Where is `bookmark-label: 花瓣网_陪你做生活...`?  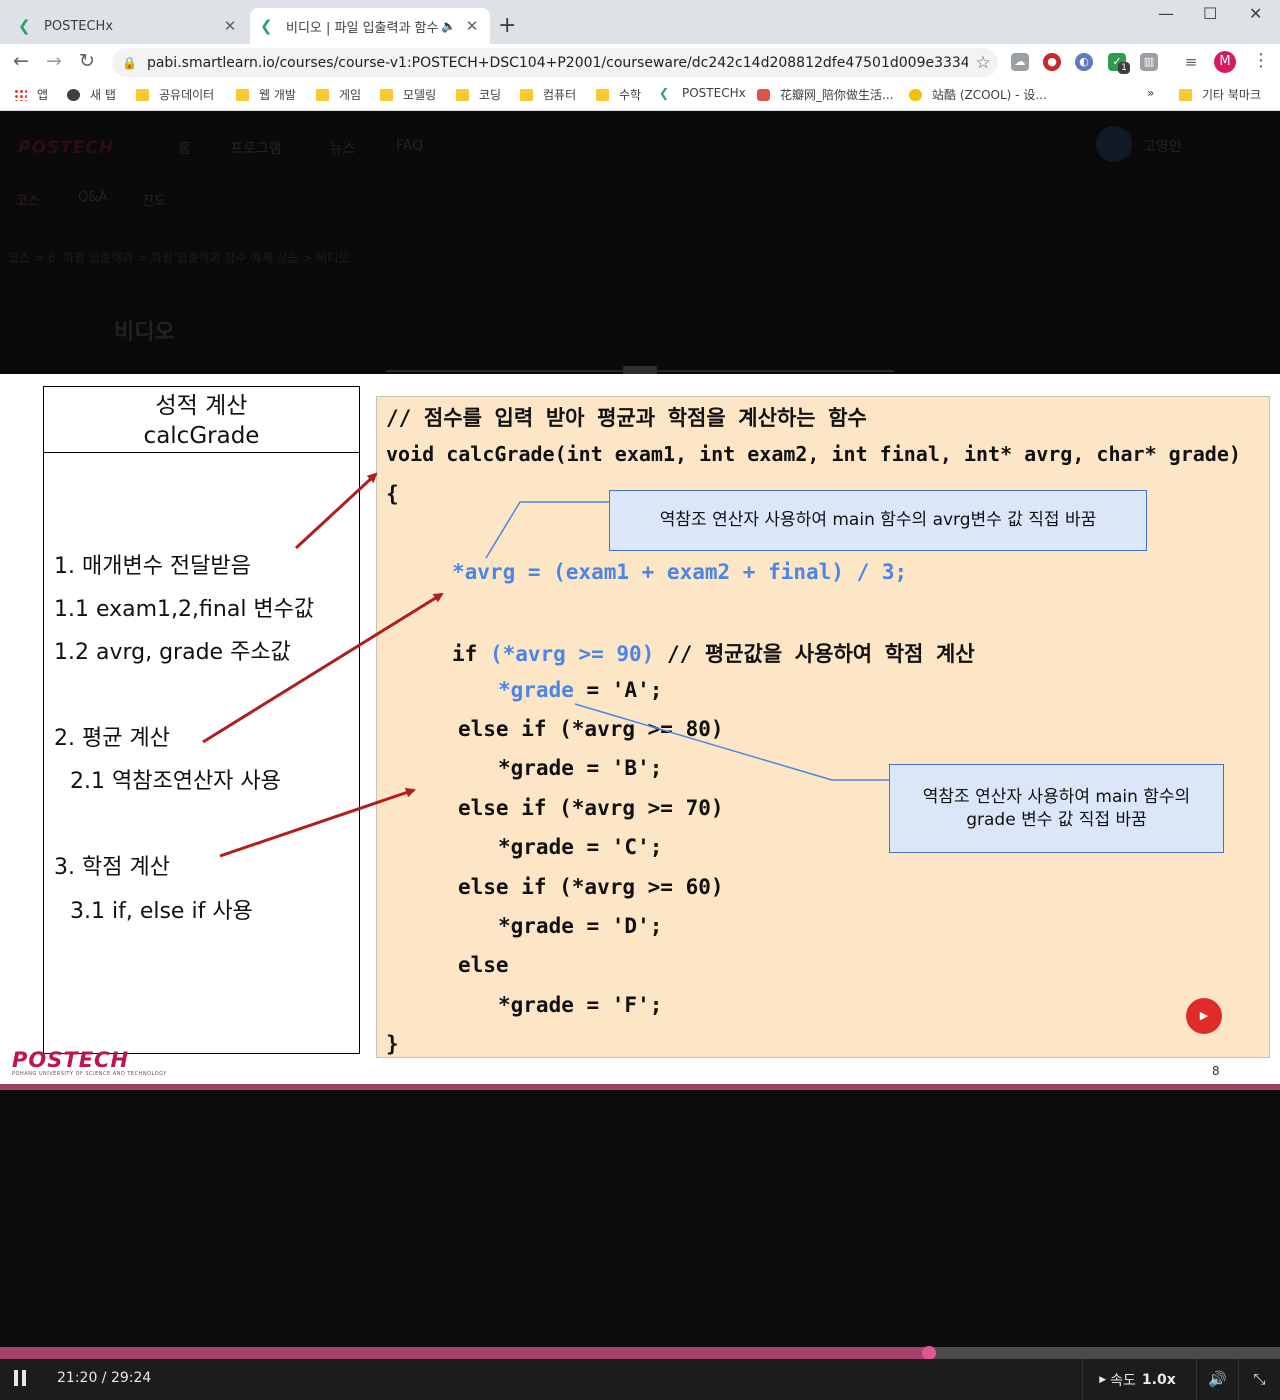
bookmark-label: 花瓣网_陪你做生活... is located at coordinates (837, 95).